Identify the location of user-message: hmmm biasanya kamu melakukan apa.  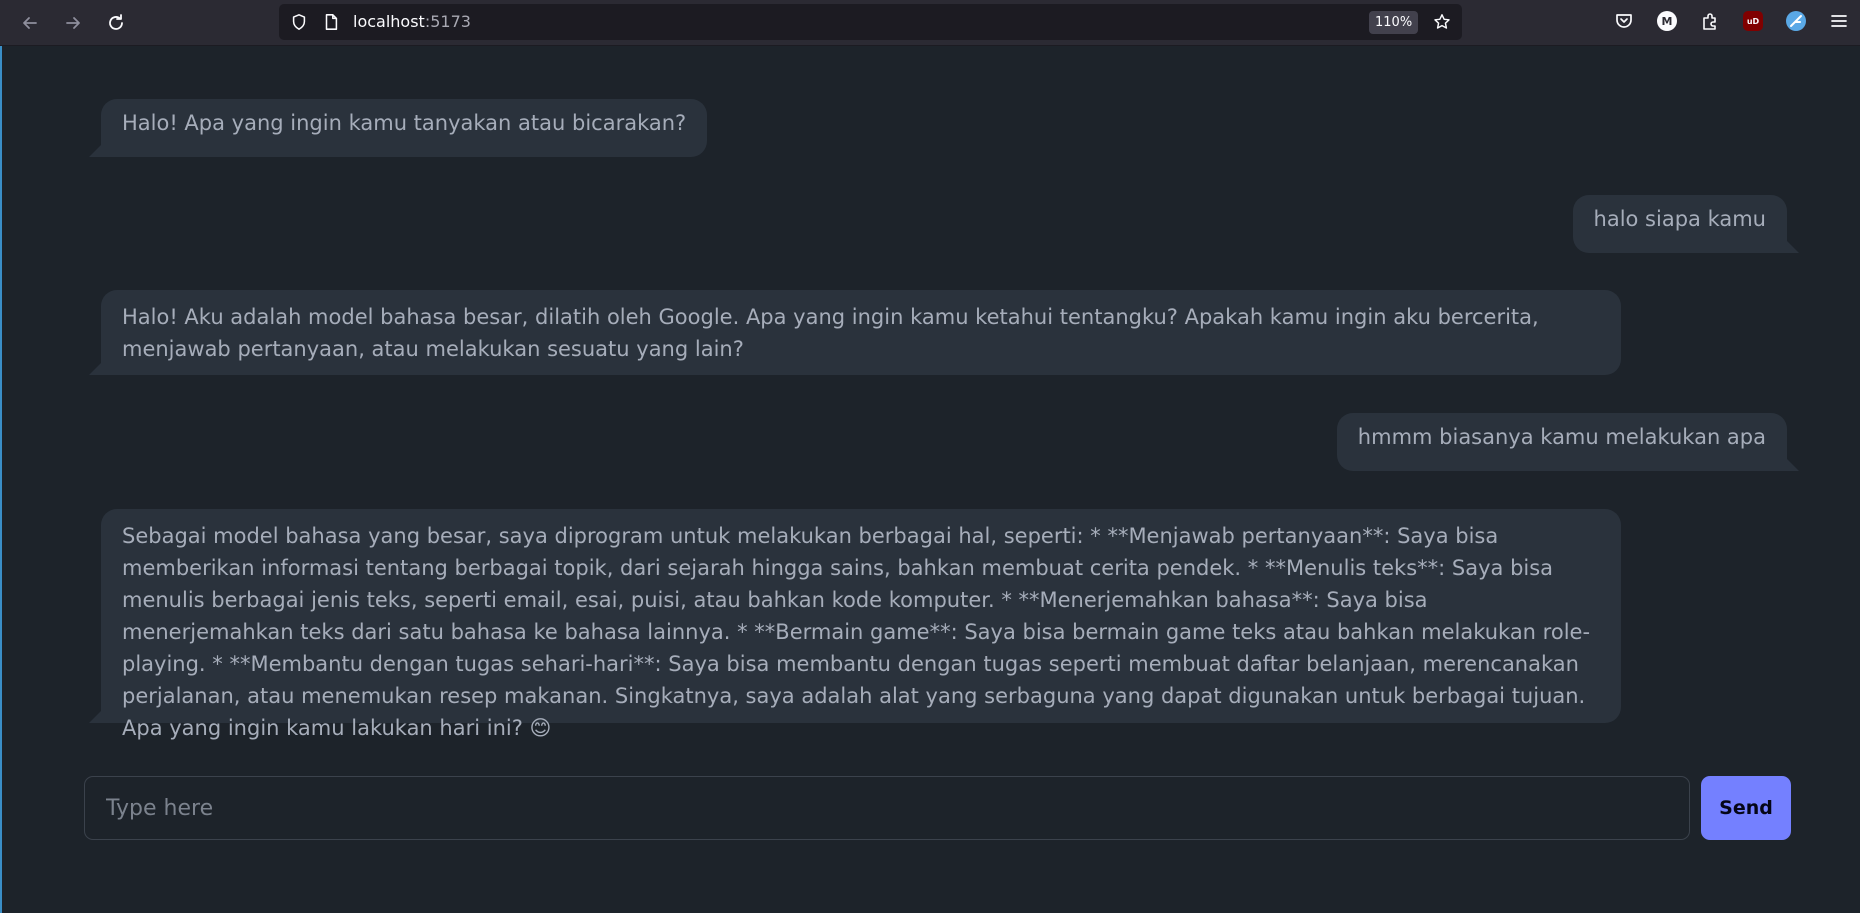
(1561, 442).